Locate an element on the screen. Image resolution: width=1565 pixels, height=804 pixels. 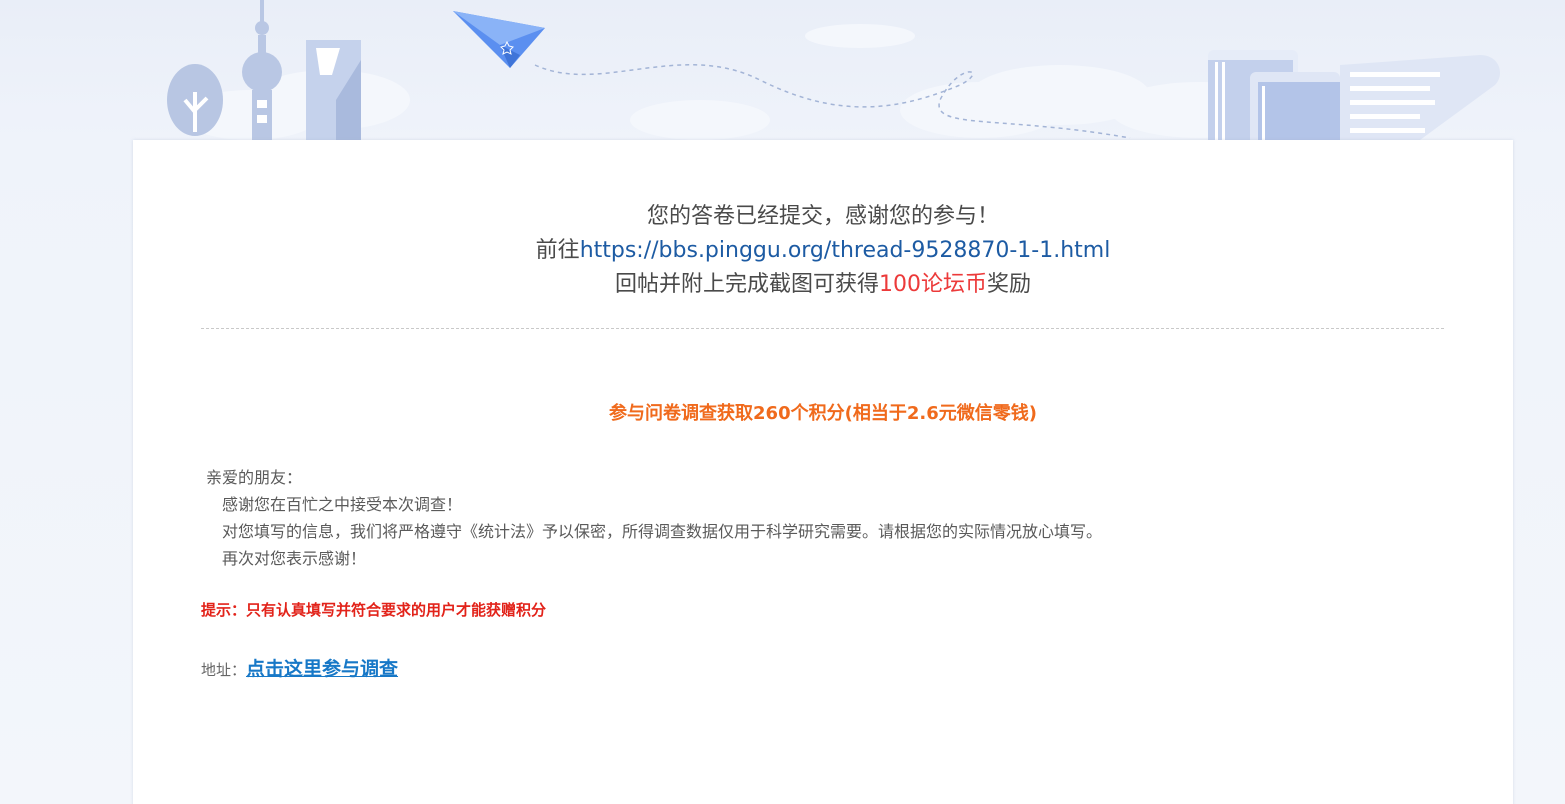
address-label: 地址： is located at coordinates (224, 670).